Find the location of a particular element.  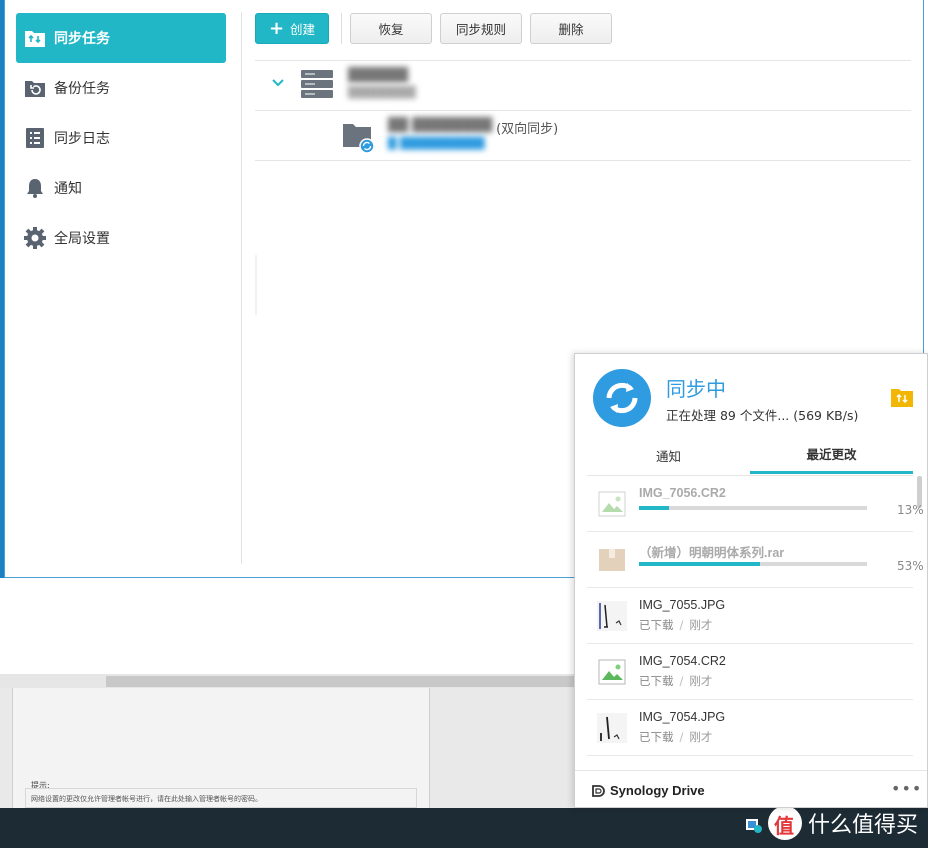

panel-footer: Synology Drive ••• is located at coordinates (751, 789).